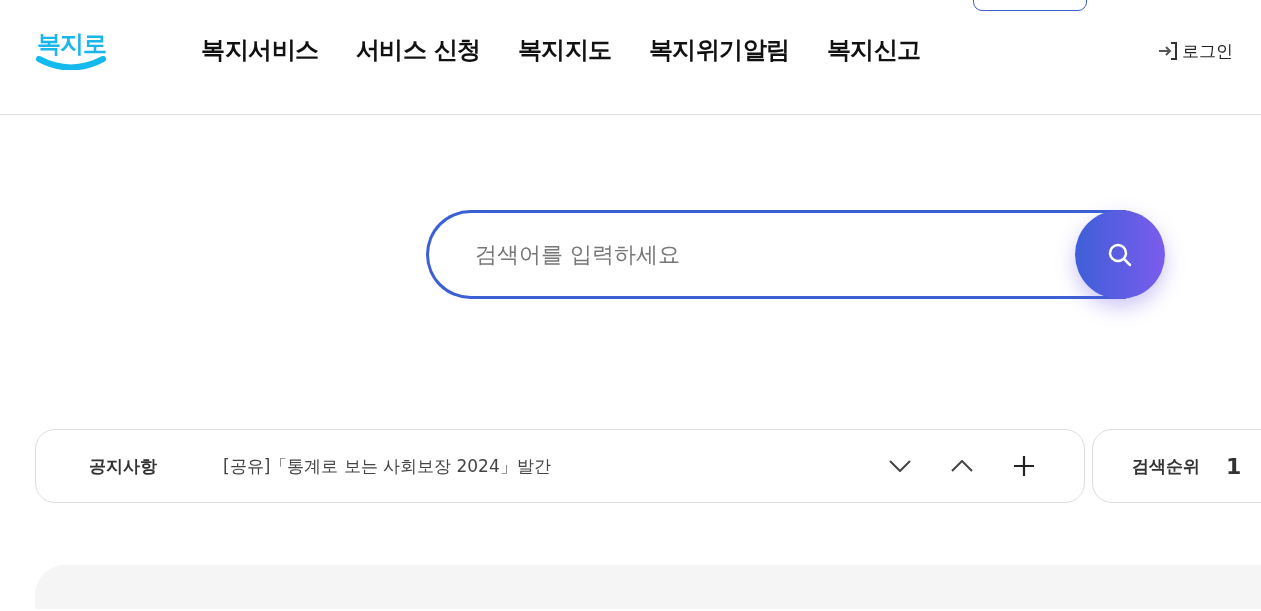 The height and width of the screenshot is (611, 1261). What do you see at coordinates (1166, 466) in the screenshot?
I see `ranking-heading: 검색순위` at bounding box center [1166, 466].